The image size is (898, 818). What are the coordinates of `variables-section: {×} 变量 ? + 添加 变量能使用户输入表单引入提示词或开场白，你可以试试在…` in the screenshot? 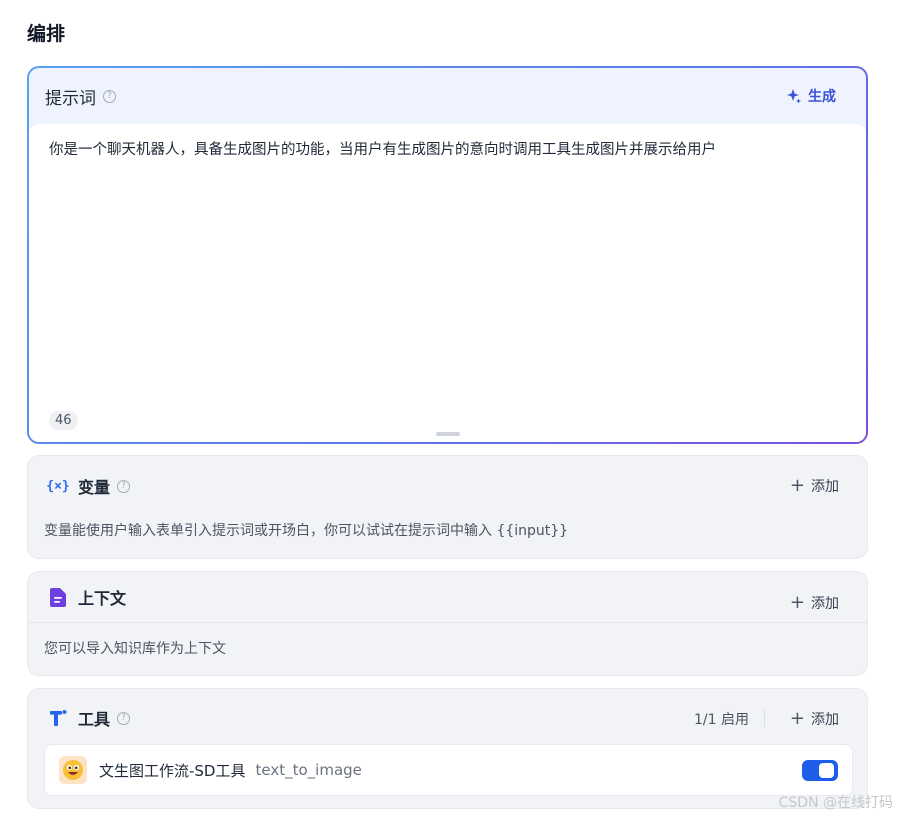 It's located at (447, 507).